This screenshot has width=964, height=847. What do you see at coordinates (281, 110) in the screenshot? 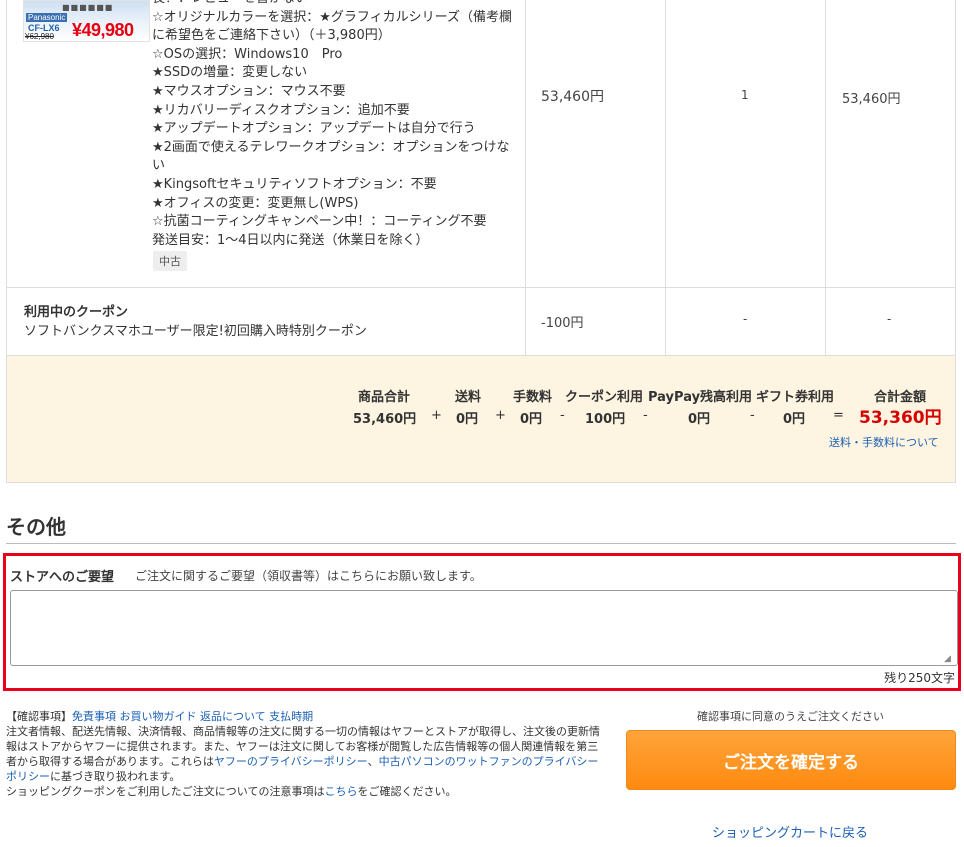
I see `option-line: ★リカバリーディスクオプション：追加不要` at bounding box center [281, 110].